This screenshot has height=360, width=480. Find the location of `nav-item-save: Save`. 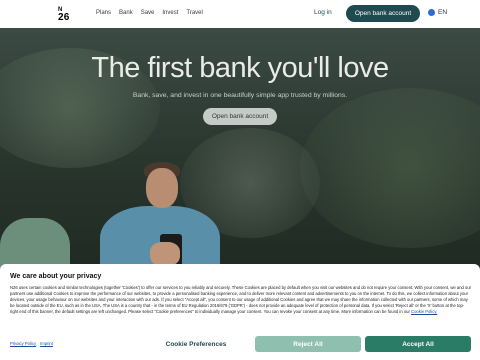

nav-item-save: Save is located at coordinates (148, 13).